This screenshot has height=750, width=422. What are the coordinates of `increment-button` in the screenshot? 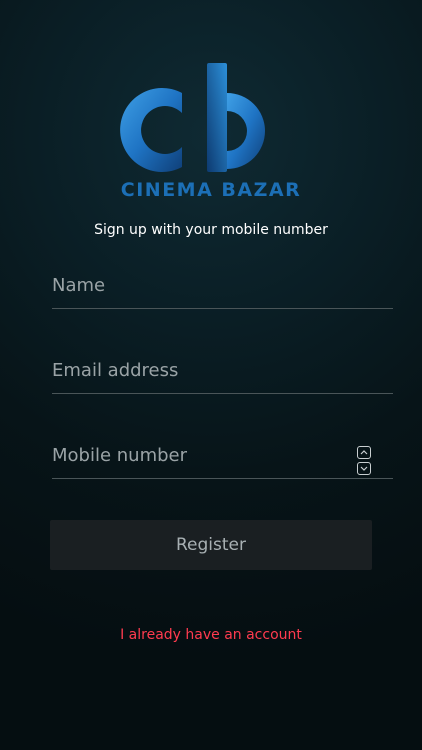 It's located at (364, 452).